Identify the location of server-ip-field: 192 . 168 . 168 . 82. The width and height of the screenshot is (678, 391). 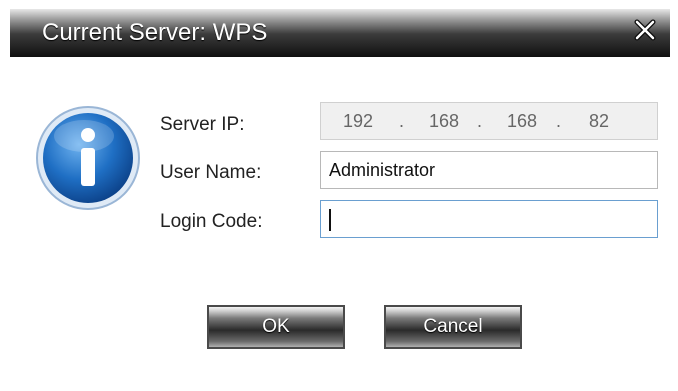
(489, 121).